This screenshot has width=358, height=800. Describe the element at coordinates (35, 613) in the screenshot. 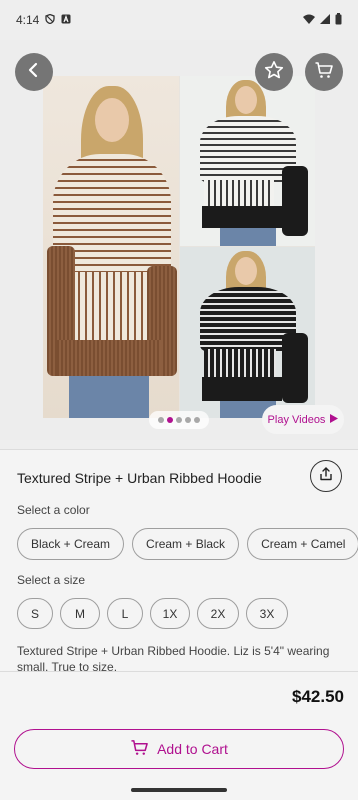

I see `size-option-s: S` at that location.